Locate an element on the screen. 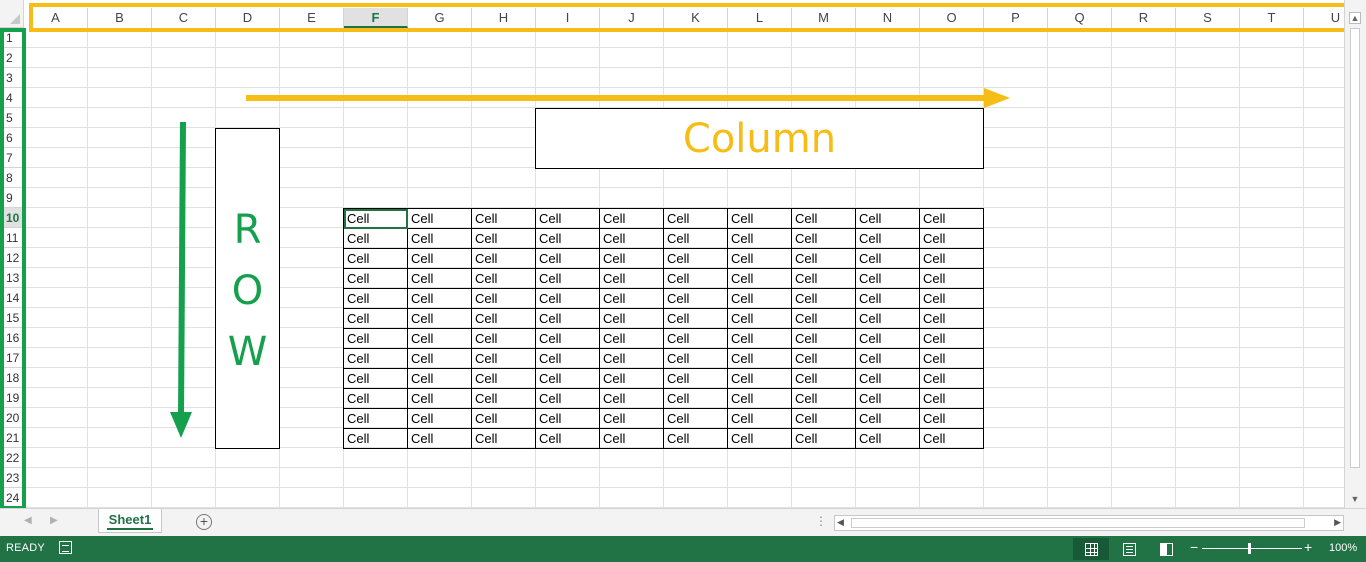  normal-view-button is located at coordinates (1091, 549).